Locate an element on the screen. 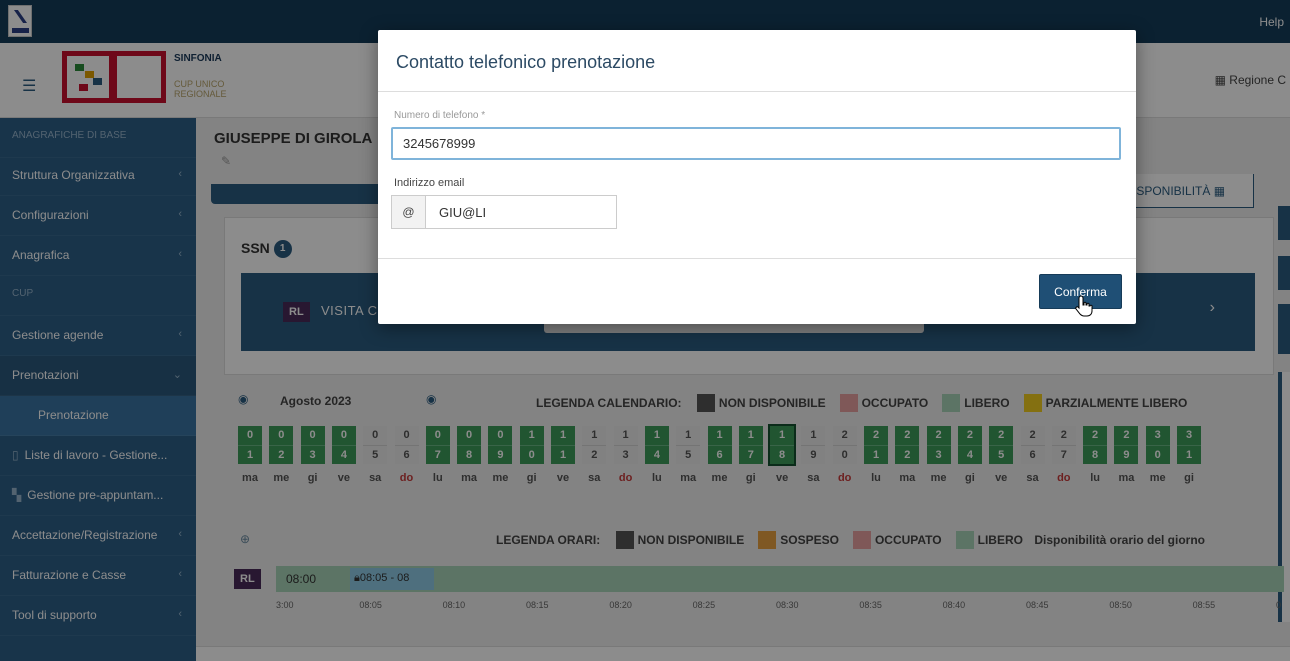  hand-cursor-icon is located at coordinates (1084, 306).